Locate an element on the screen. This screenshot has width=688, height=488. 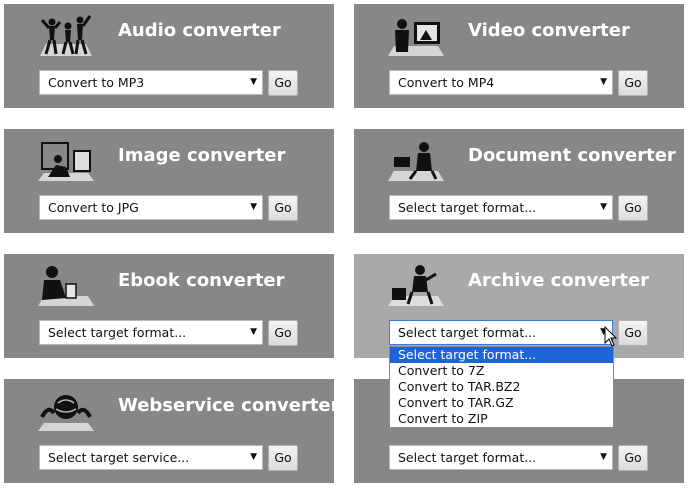
ebook-format-select: Select target format... ▼ is located at coordinates (151, 332).